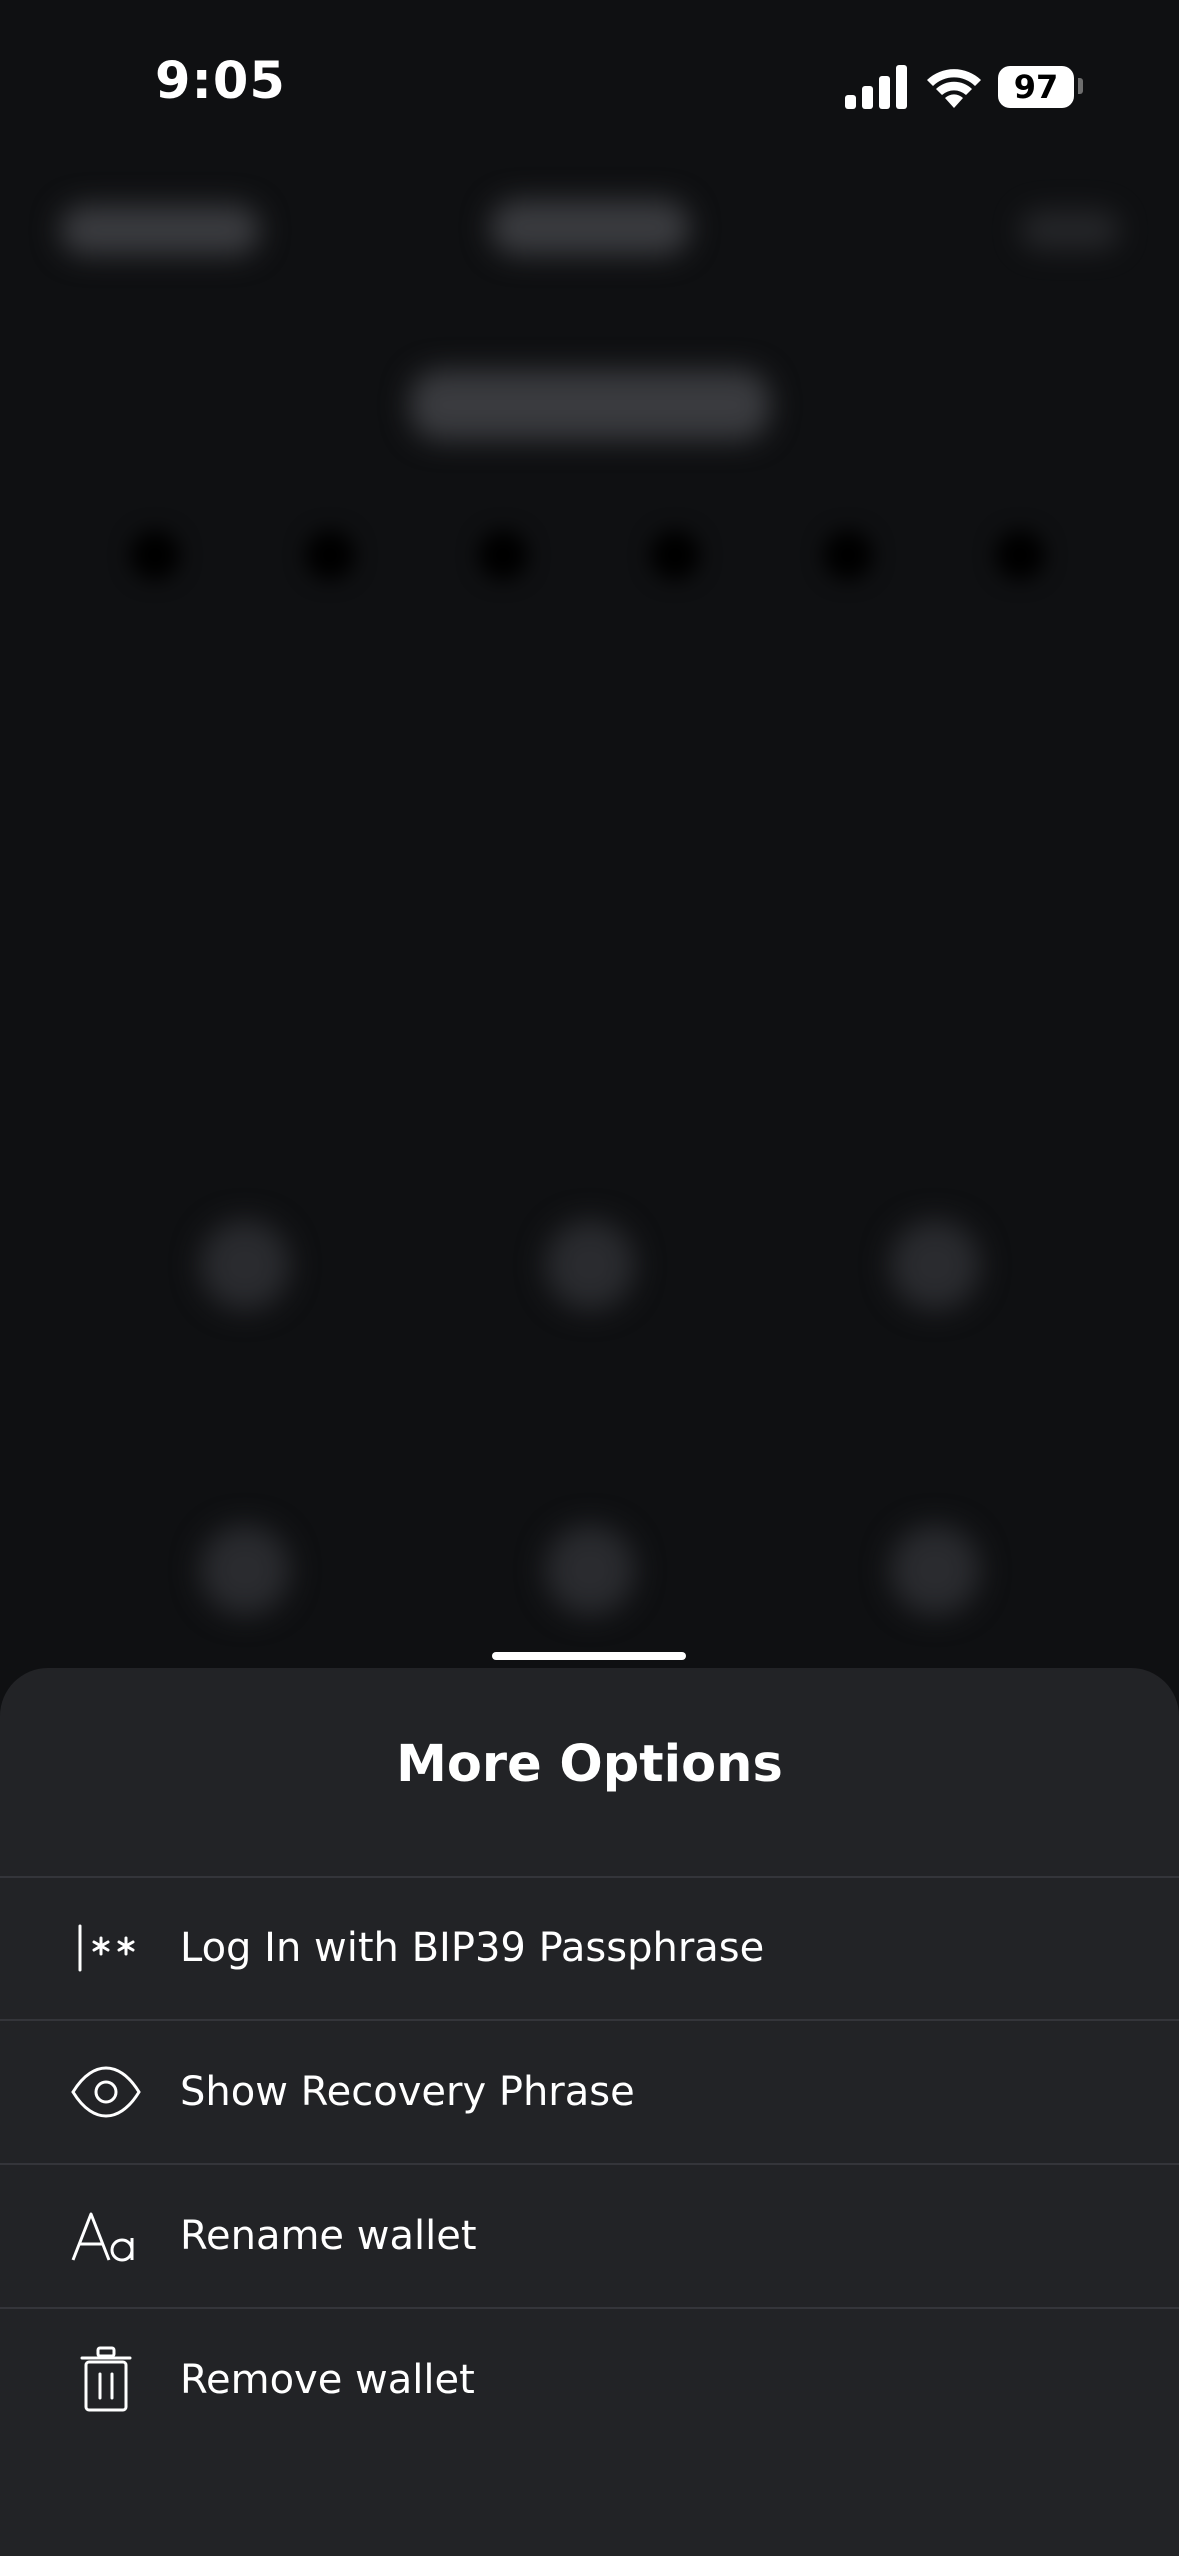 This screenshot has height=2556, width=1179. Describe the element at coordinates (876, 87) in the screenshot. I see `cellular-signal-icon` at that location.